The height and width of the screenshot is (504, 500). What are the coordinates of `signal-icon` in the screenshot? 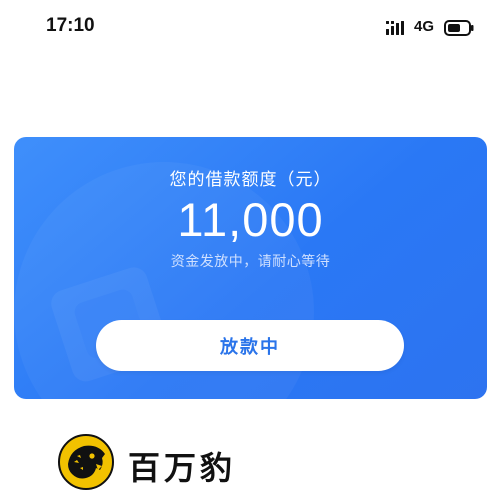 It's located at (395, 28).